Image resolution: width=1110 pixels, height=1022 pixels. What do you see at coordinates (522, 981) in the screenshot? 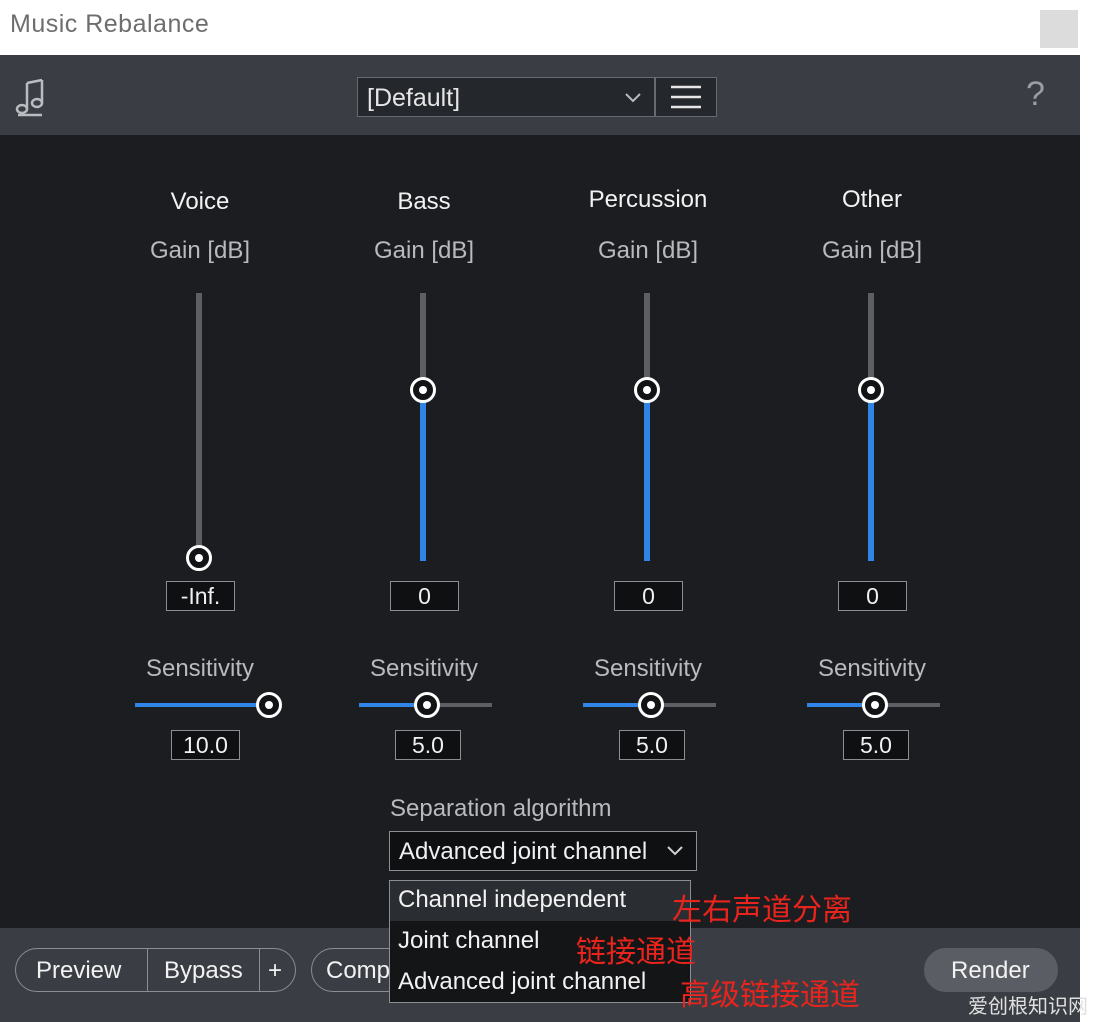
I see `option-label: Advanced joint channel` at bounding box center [522, 981].